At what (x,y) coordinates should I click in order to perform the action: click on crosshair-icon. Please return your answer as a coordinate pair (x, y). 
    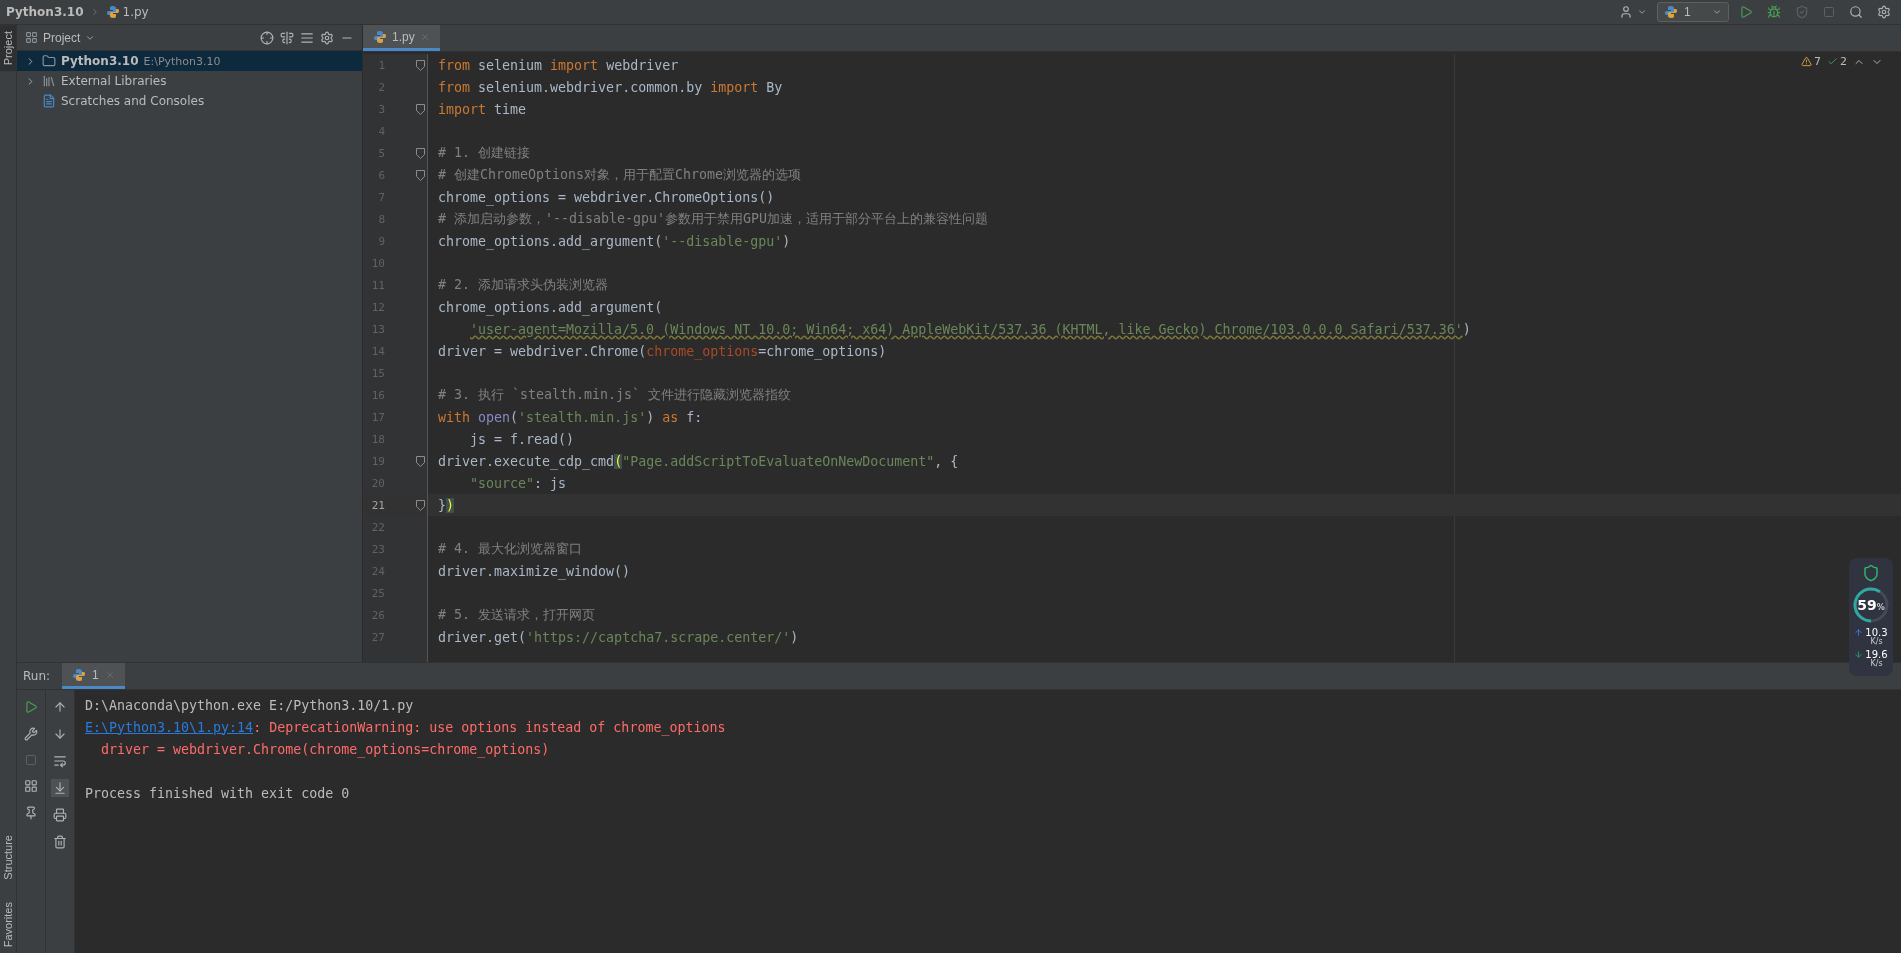
    Looking at the image, I should click on (267, 37).